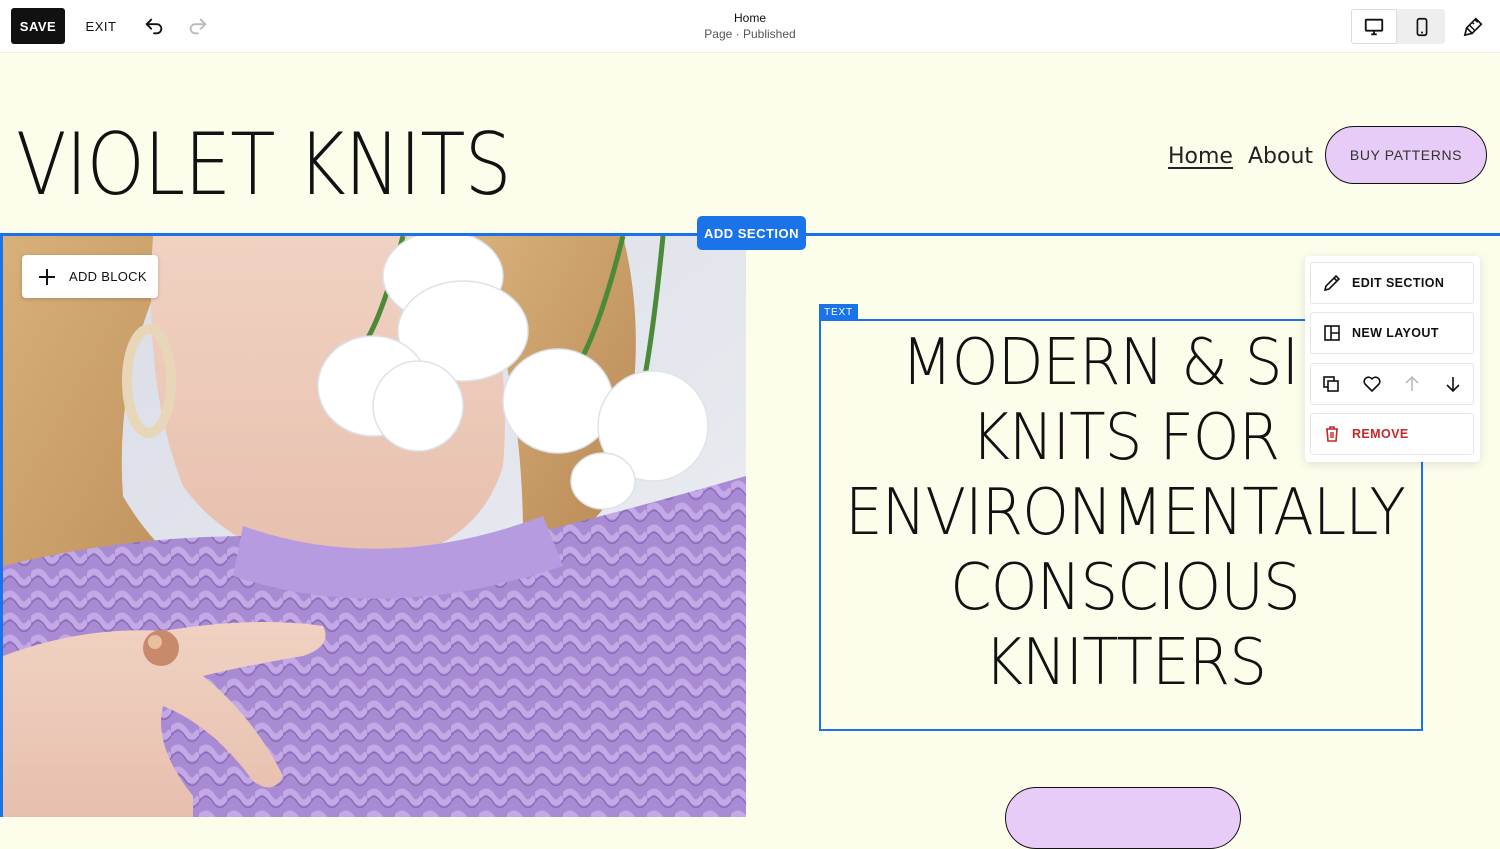  I want to click on device-toggle, so click(1398, 26).